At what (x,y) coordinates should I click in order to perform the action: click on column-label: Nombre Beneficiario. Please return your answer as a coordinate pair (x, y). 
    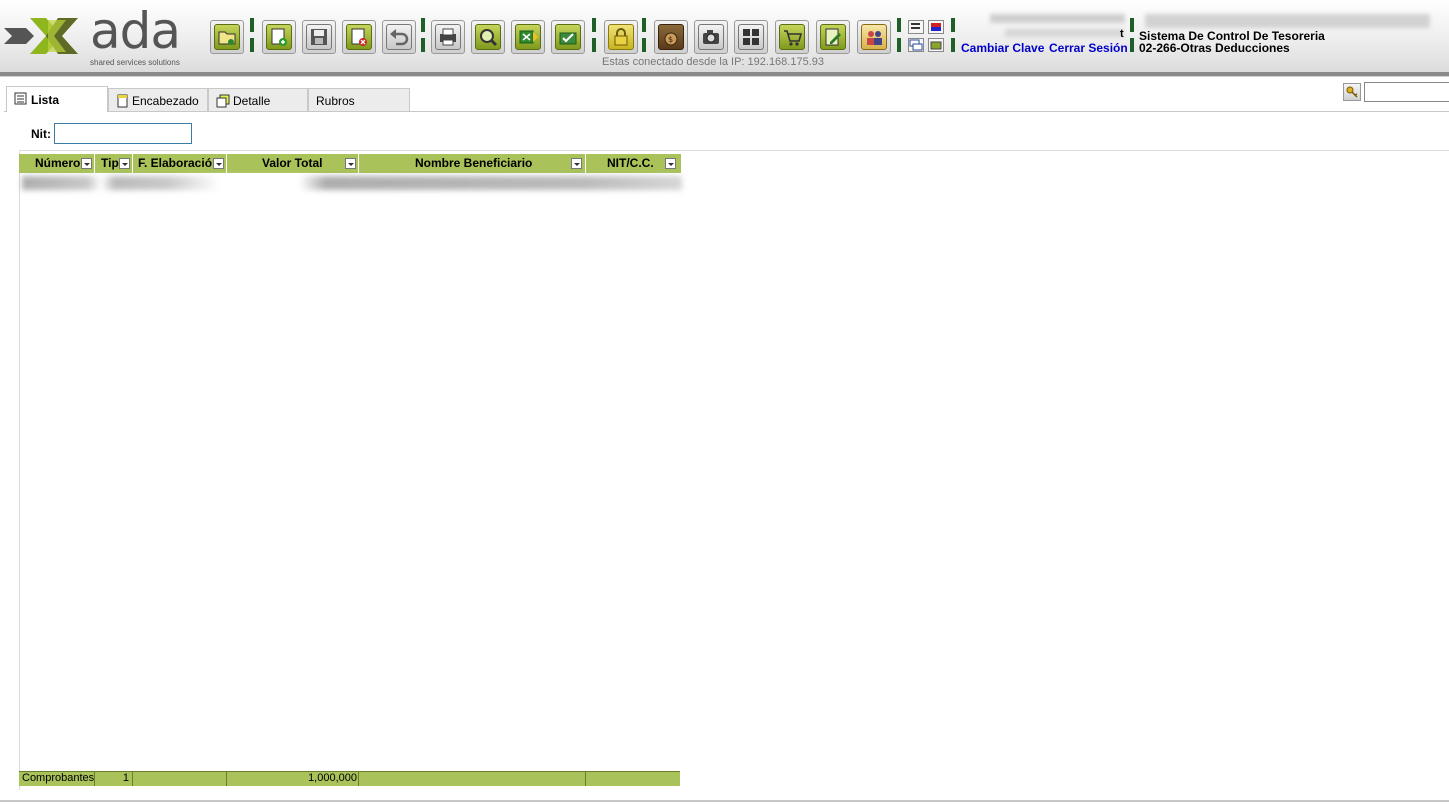
    Looking at the image, I should click on (474, 163).